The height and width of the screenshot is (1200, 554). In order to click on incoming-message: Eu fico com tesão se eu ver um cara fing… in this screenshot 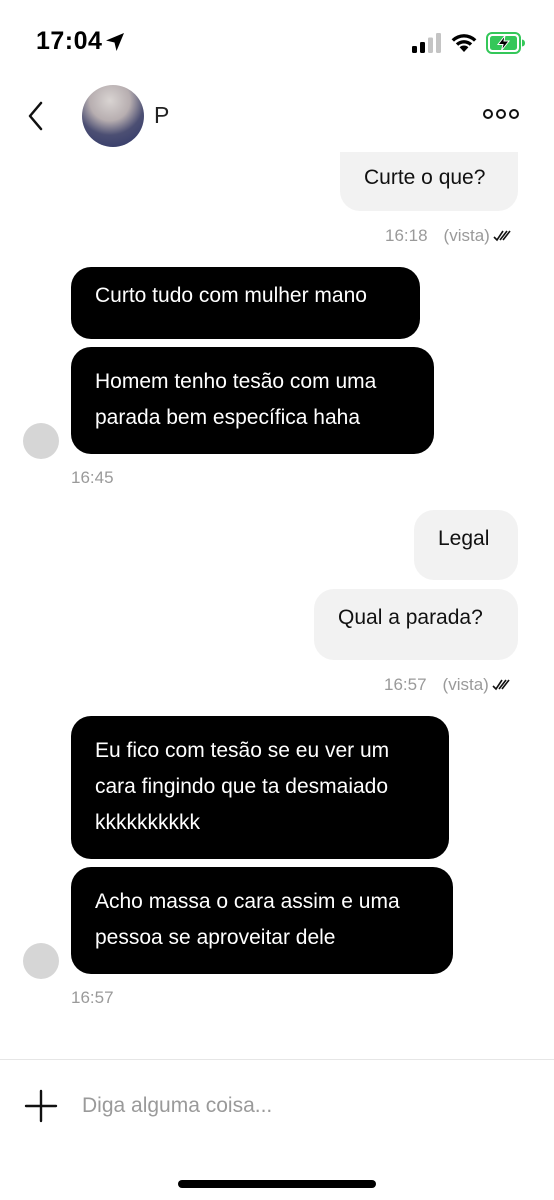, I will do `click(260, 787)`.